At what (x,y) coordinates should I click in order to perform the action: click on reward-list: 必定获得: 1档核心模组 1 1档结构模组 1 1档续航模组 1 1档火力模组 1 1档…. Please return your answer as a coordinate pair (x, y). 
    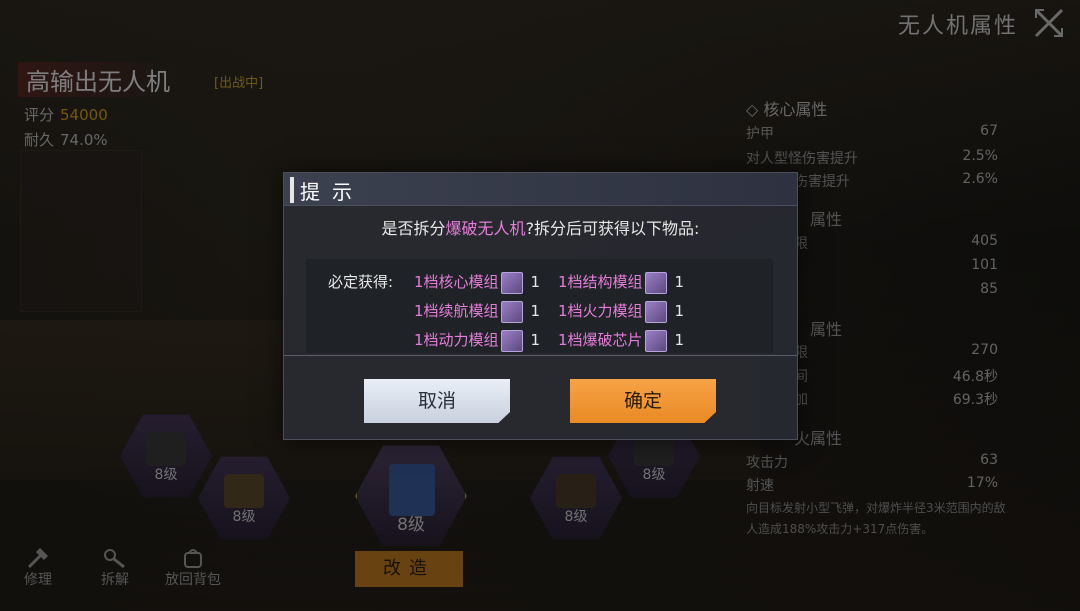
    Looking at the image, I should click on (539, 306).